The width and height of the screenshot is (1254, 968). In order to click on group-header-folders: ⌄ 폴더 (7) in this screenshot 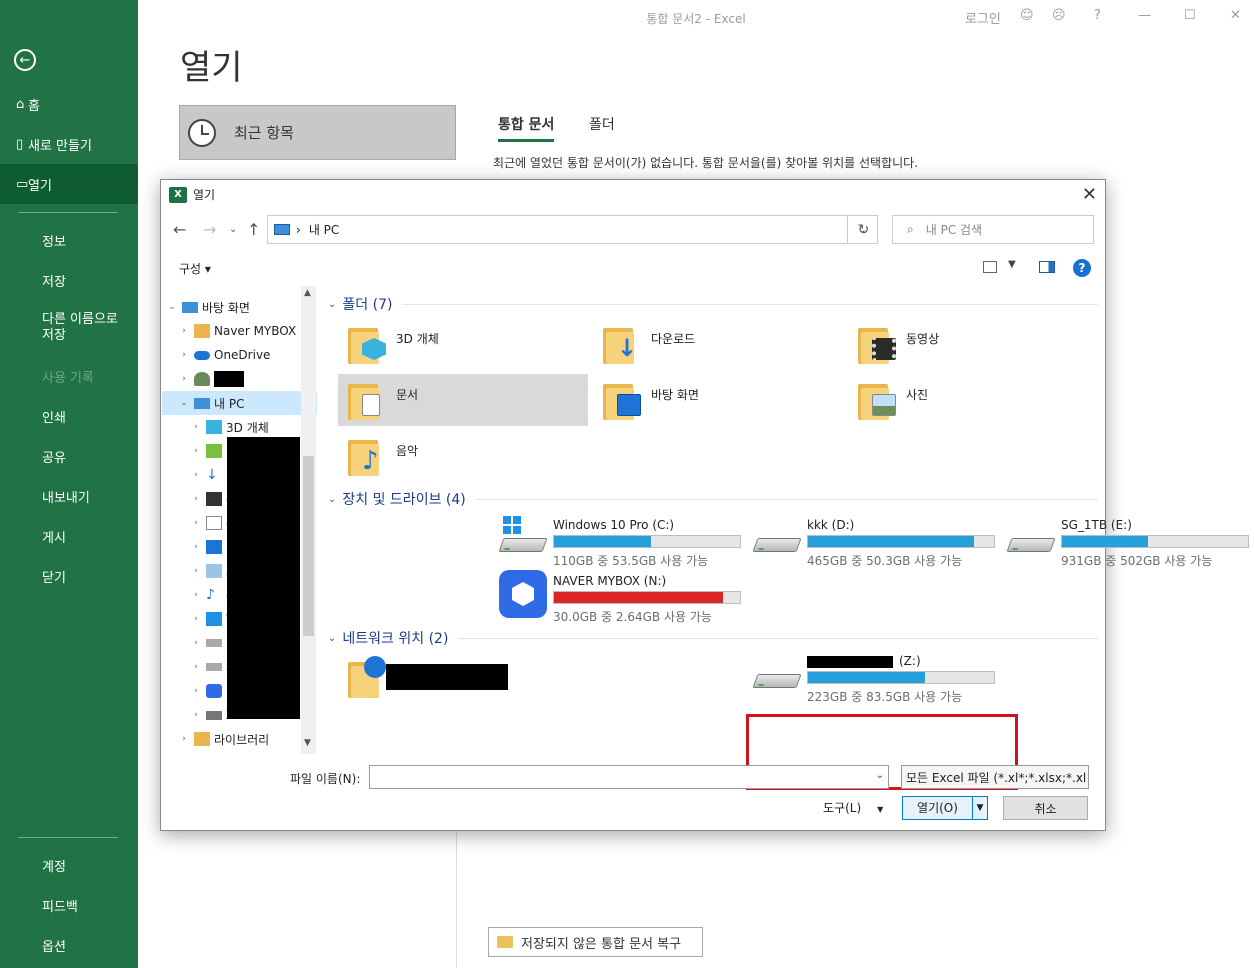, I will do `click(713, 304)`.